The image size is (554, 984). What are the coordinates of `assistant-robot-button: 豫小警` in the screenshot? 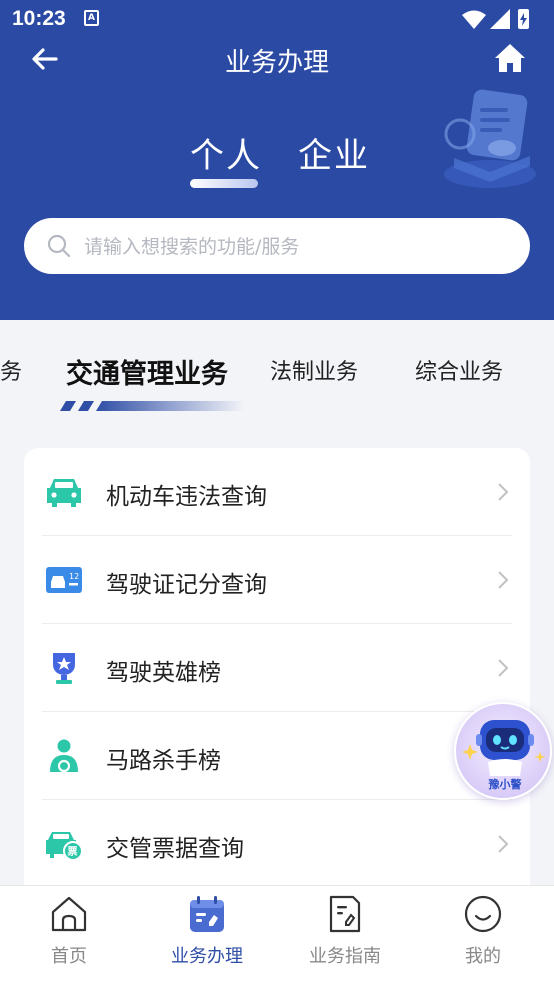 It's located at (503, 751).